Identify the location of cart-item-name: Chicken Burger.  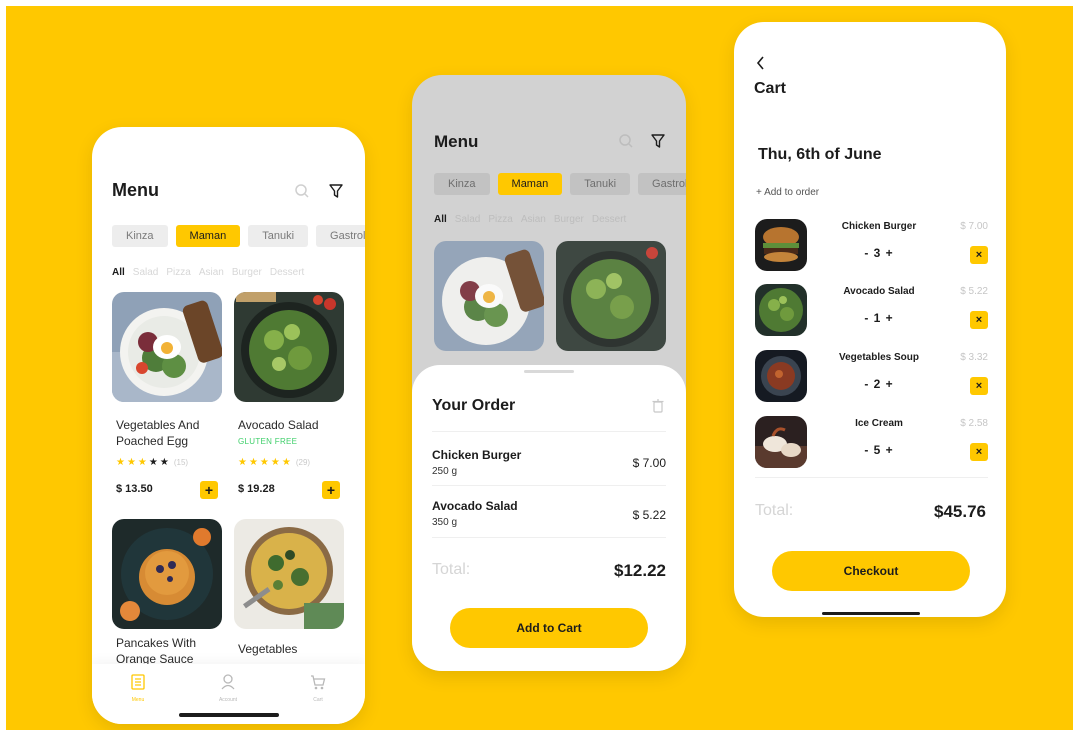
(879, 226).